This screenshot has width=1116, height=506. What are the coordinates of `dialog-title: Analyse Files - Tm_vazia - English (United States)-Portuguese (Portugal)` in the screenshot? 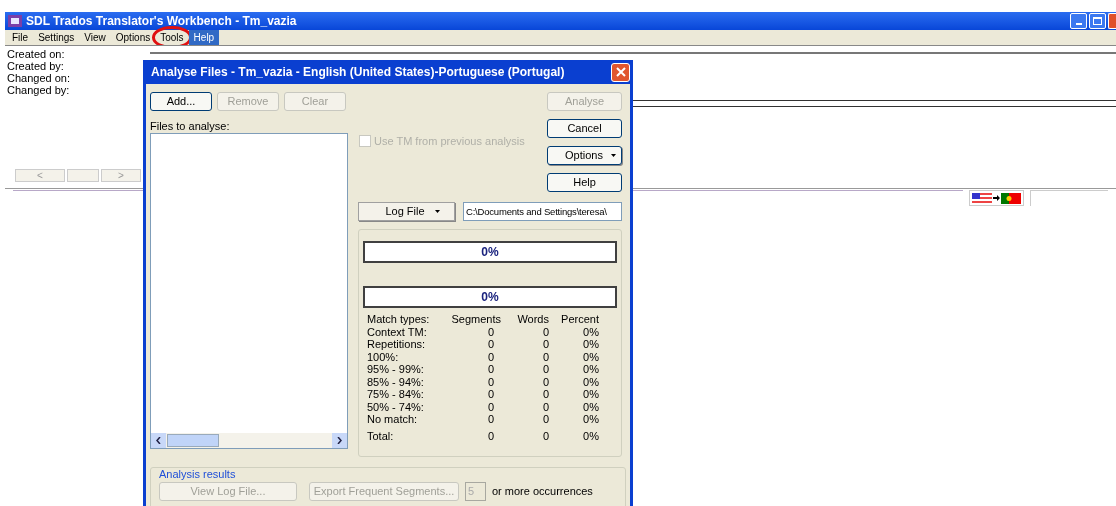 It's located at (358, 72).